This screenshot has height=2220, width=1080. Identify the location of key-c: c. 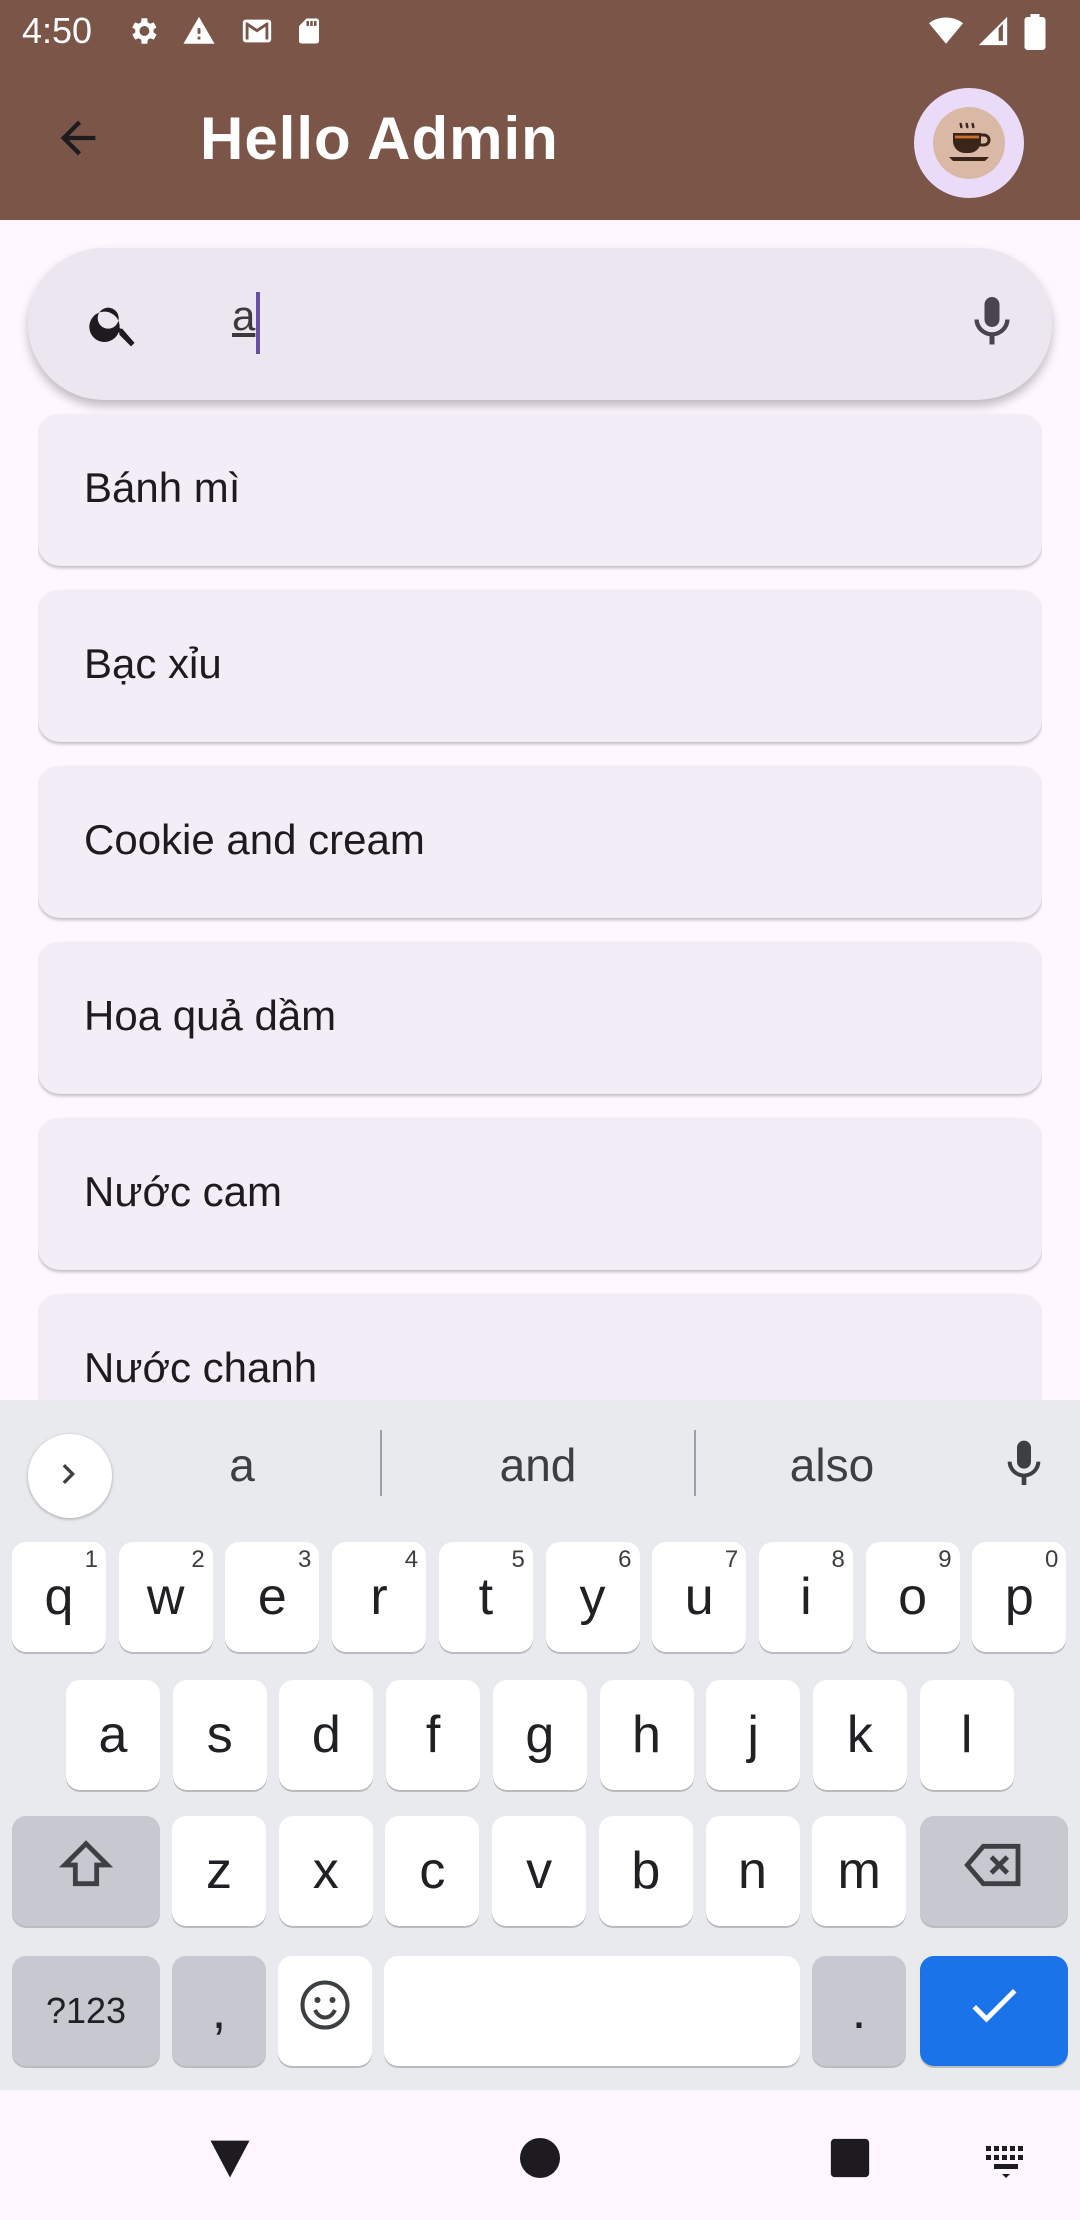
(432, 1871).